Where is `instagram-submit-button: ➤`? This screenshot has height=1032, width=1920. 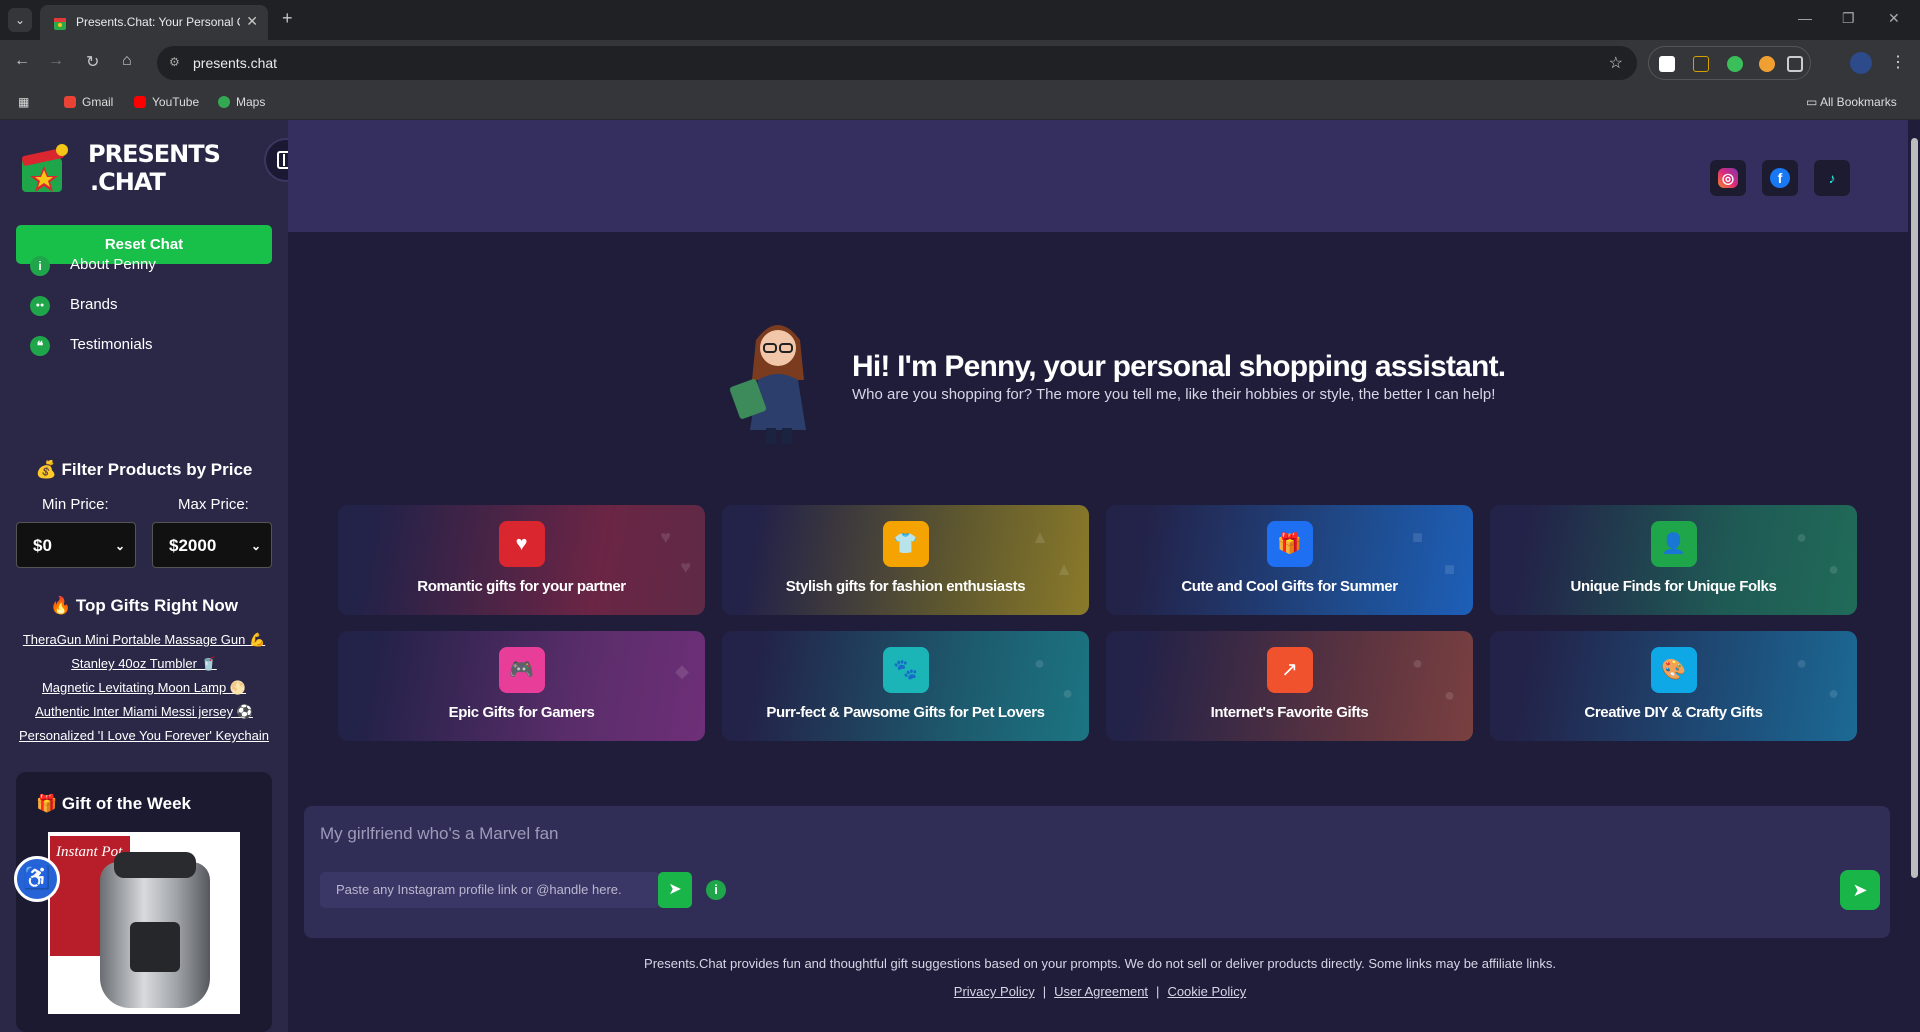
instagram-submit-button: ➤ is located at coordinates (675, 890).